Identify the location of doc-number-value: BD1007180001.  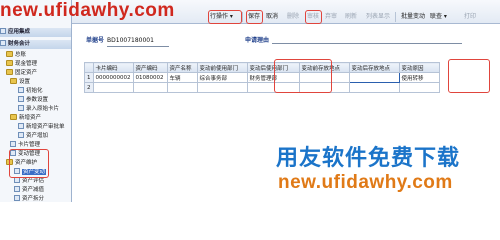
(138, 41).